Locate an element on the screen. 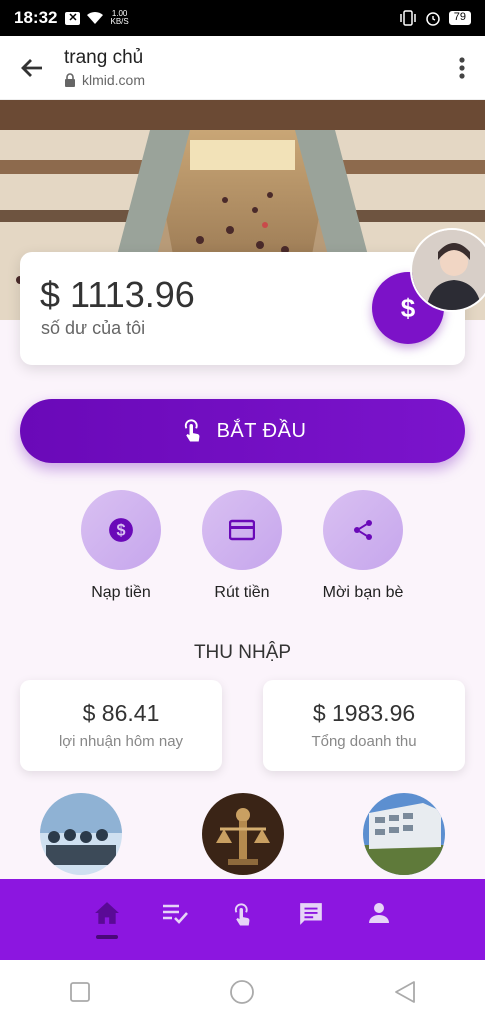  total-revenue-value: $ 1983.96 is located at coordinates (364, 713).